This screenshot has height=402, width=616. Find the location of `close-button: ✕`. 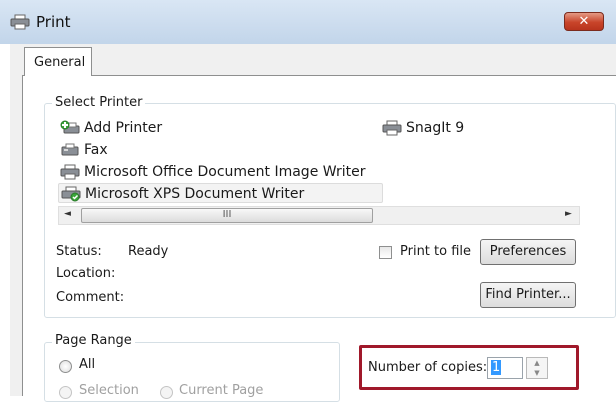

close-button: ✕ is located at coordinates (584, 21).